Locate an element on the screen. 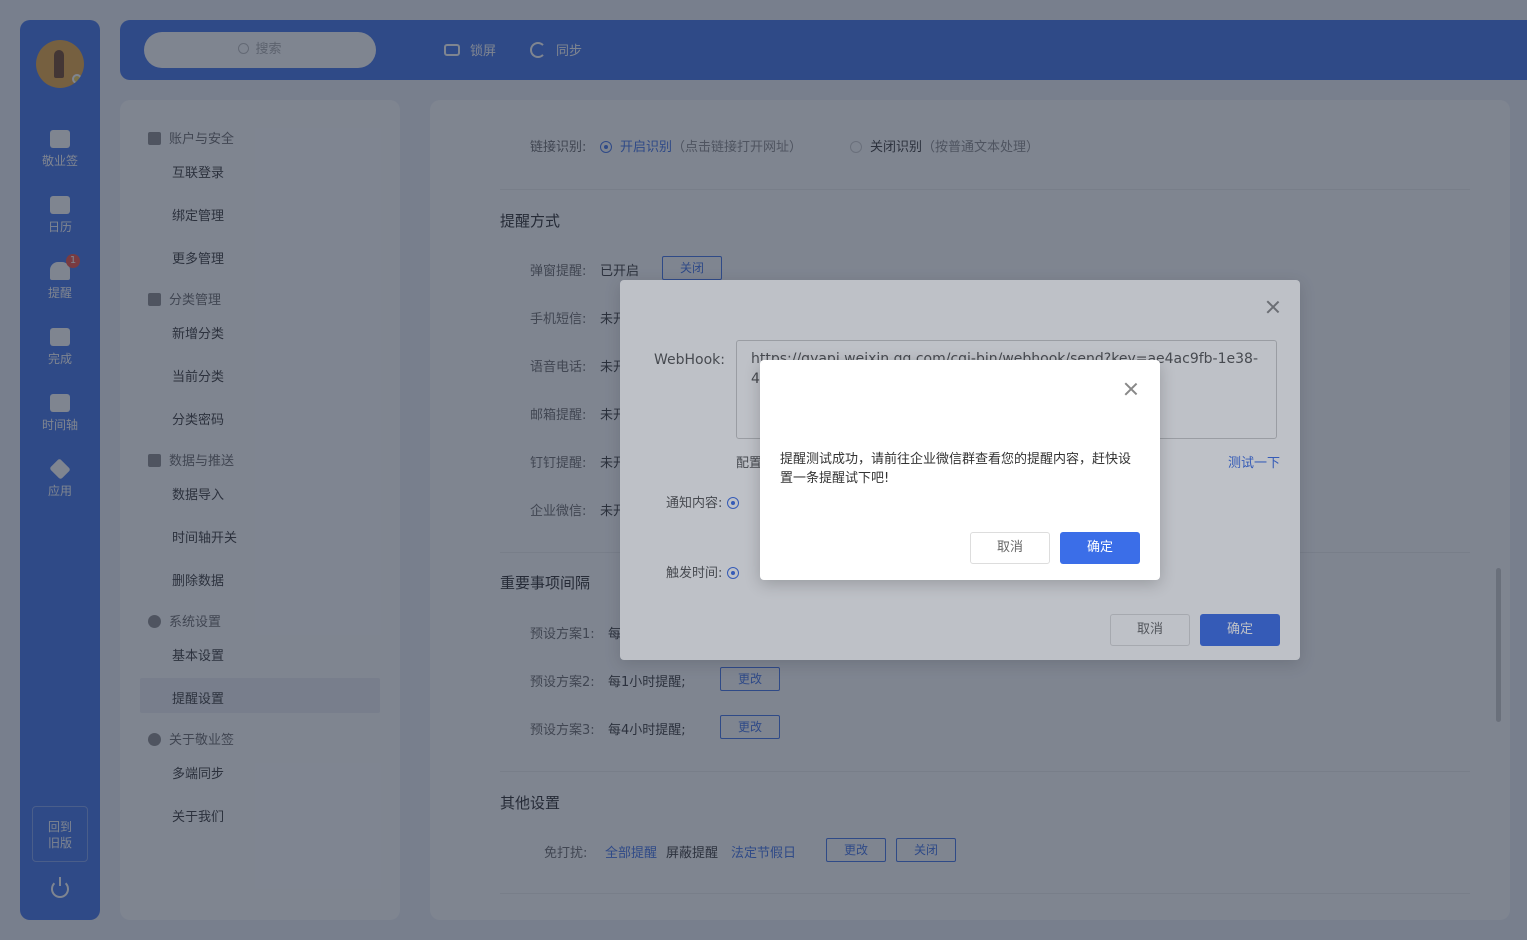  cancel-button: 取消 is located at coordinates (1010, 548).